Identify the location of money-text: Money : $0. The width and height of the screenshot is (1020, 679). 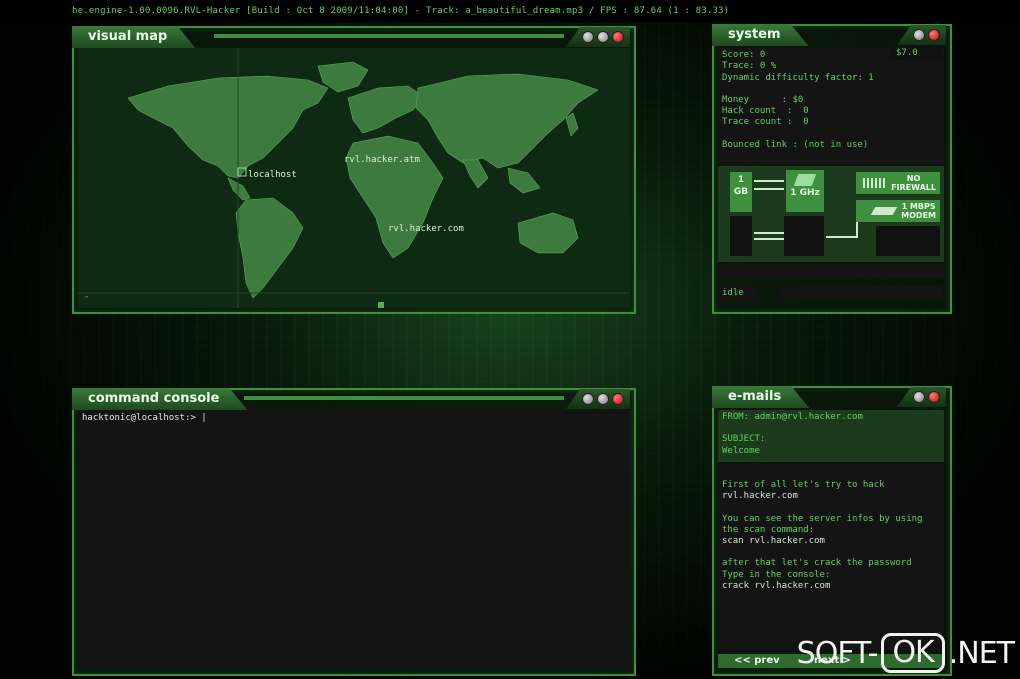
(763, 99).